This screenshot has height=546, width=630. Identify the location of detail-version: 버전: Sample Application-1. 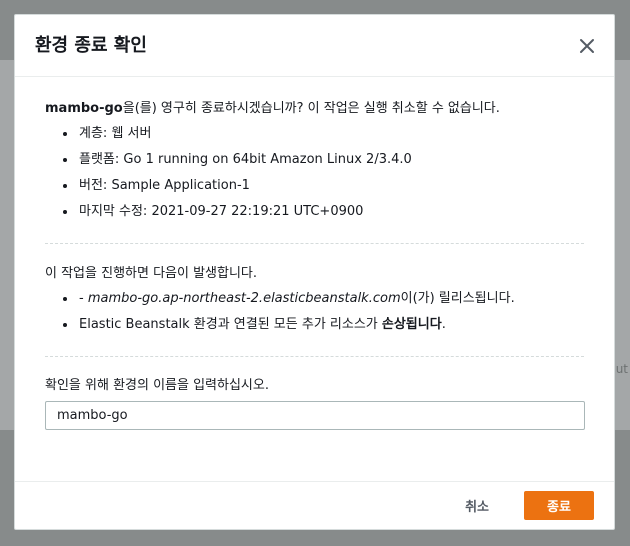
(323, 186).